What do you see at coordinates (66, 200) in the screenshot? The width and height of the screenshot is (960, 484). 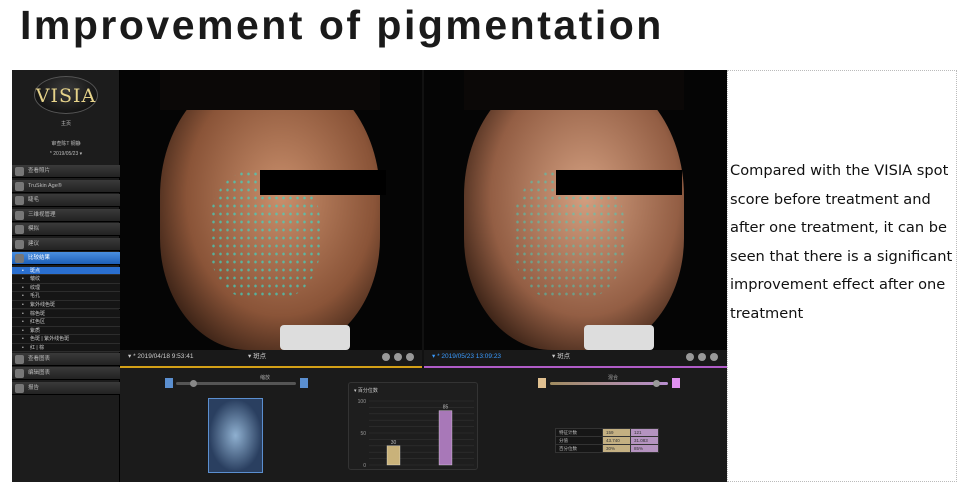 I see `sidebar-item: 睫毛` at bounding box center [66, 200].